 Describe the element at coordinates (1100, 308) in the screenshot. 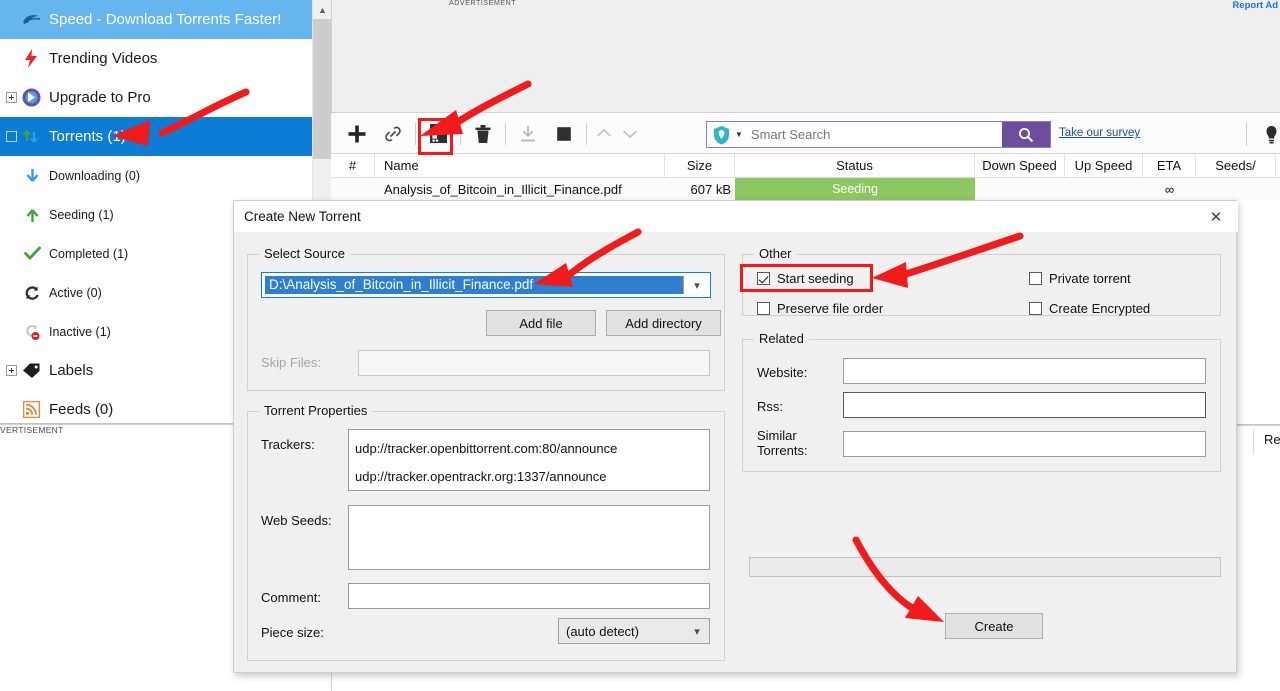

I see `create-encrypted-label: Create Encrypted` at that location.